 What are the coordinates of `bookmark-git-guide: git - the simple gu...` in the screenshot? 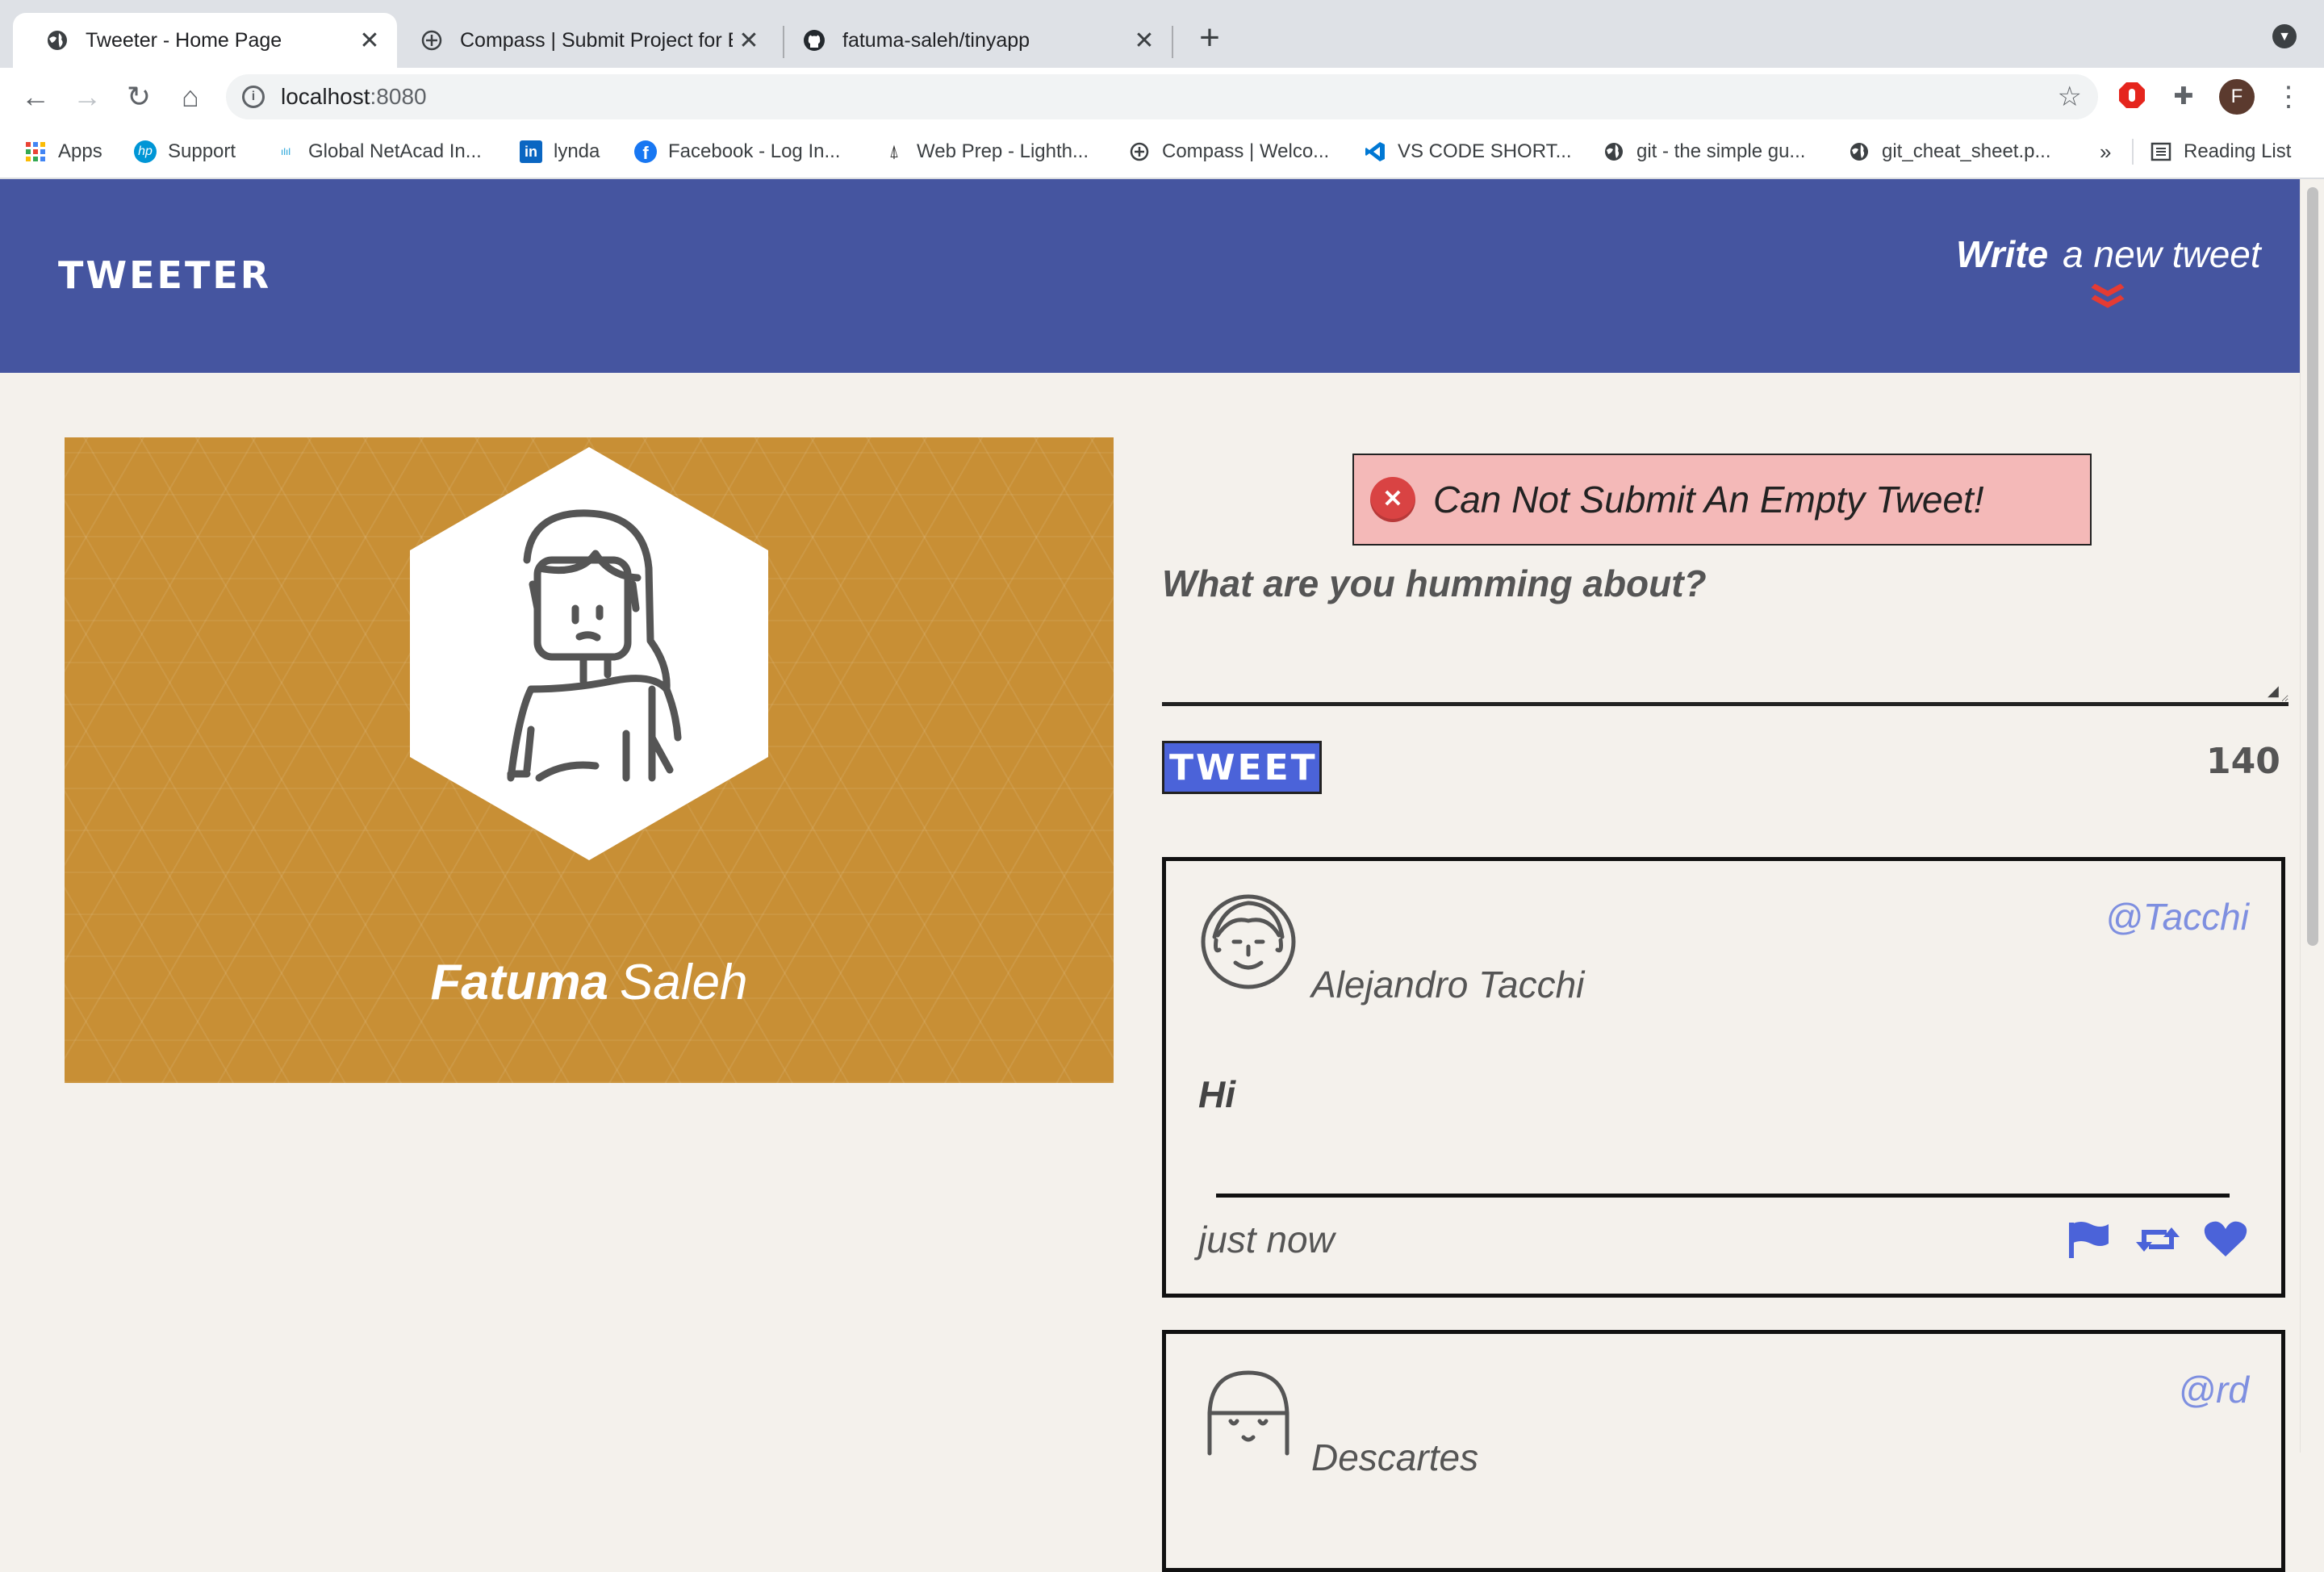 It's located at (1704, 152).